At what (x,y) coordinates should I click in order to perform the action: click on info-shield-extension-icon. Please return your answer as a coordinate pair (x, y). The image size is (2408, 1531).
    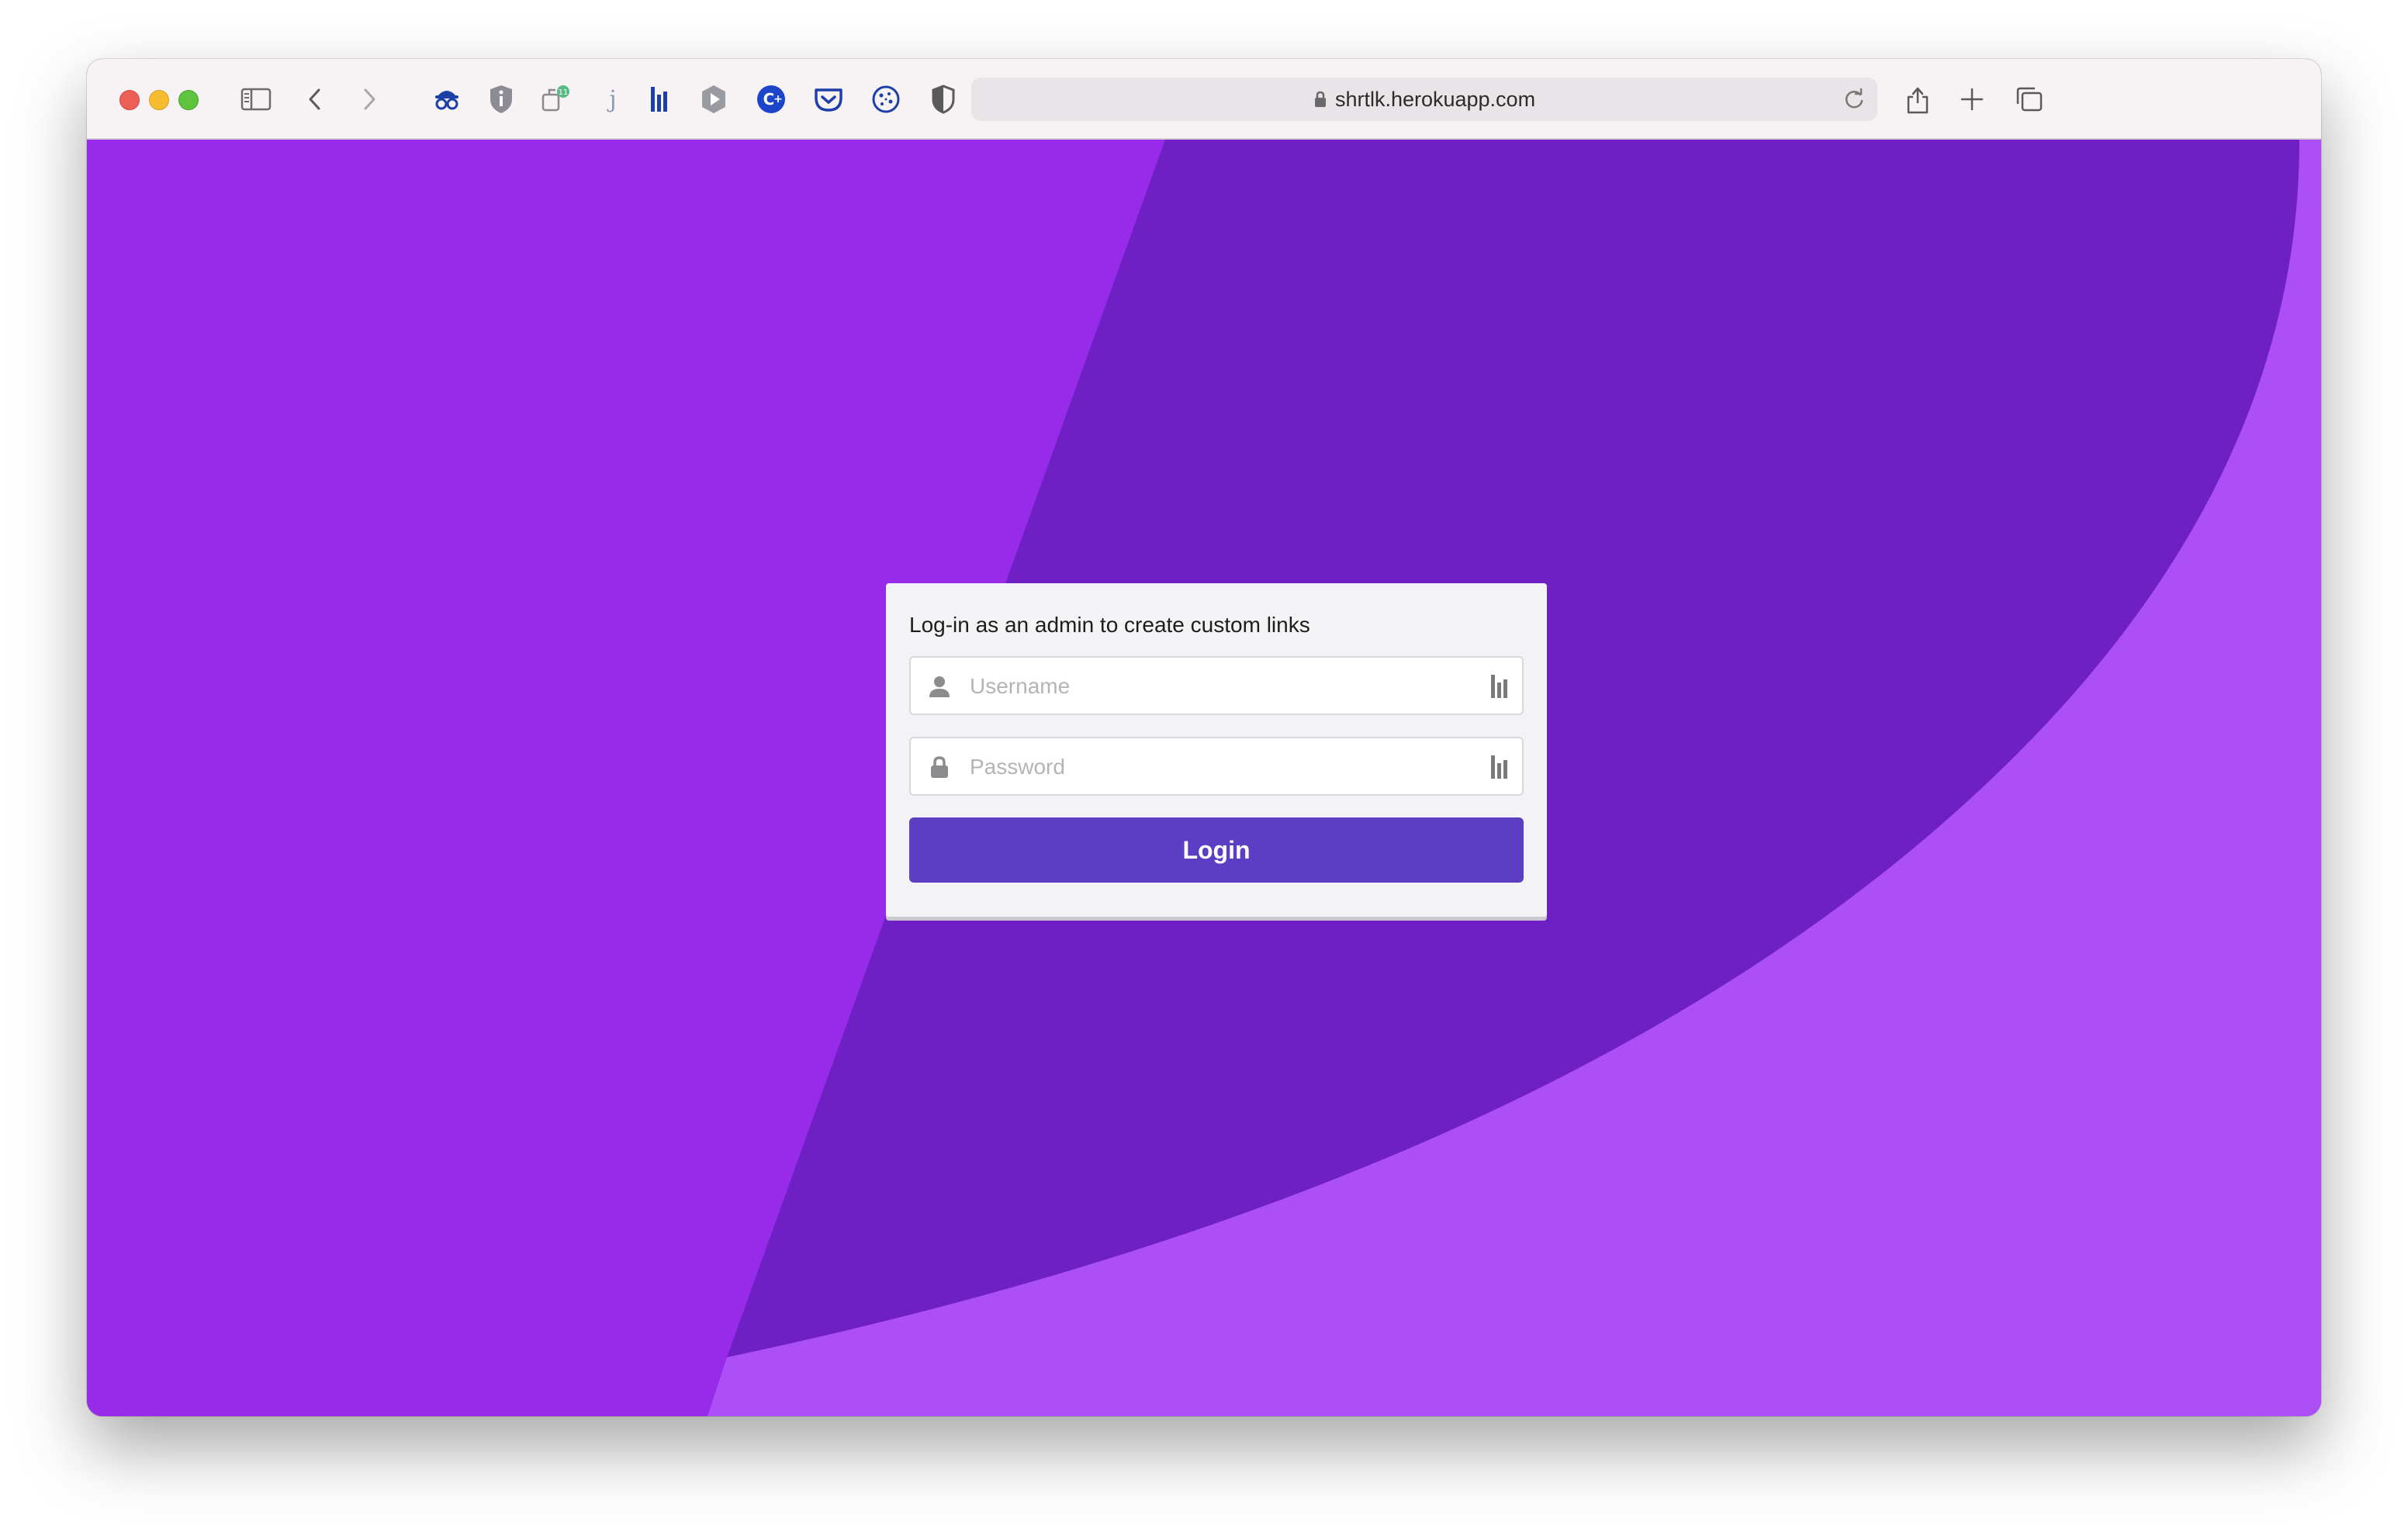
    Looking at the image, I should click on (501, 99).